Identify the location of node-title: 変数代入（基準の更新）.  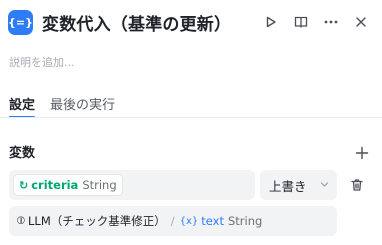
(136, 22).